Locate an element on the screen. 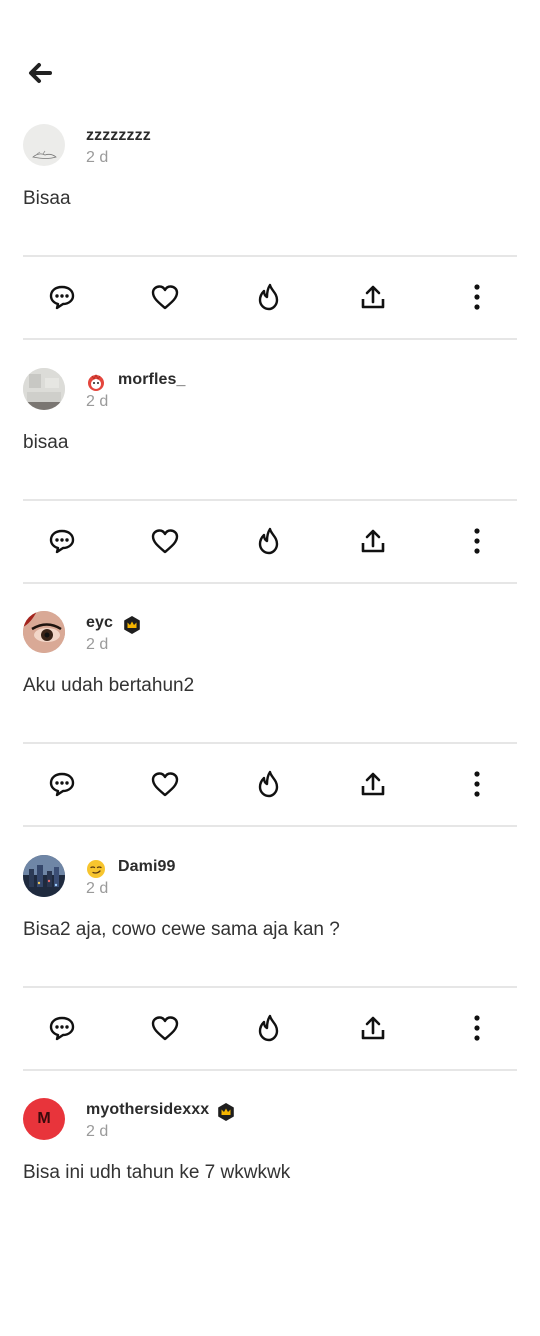  username: Dami99 is located at coordinates (147, 867).